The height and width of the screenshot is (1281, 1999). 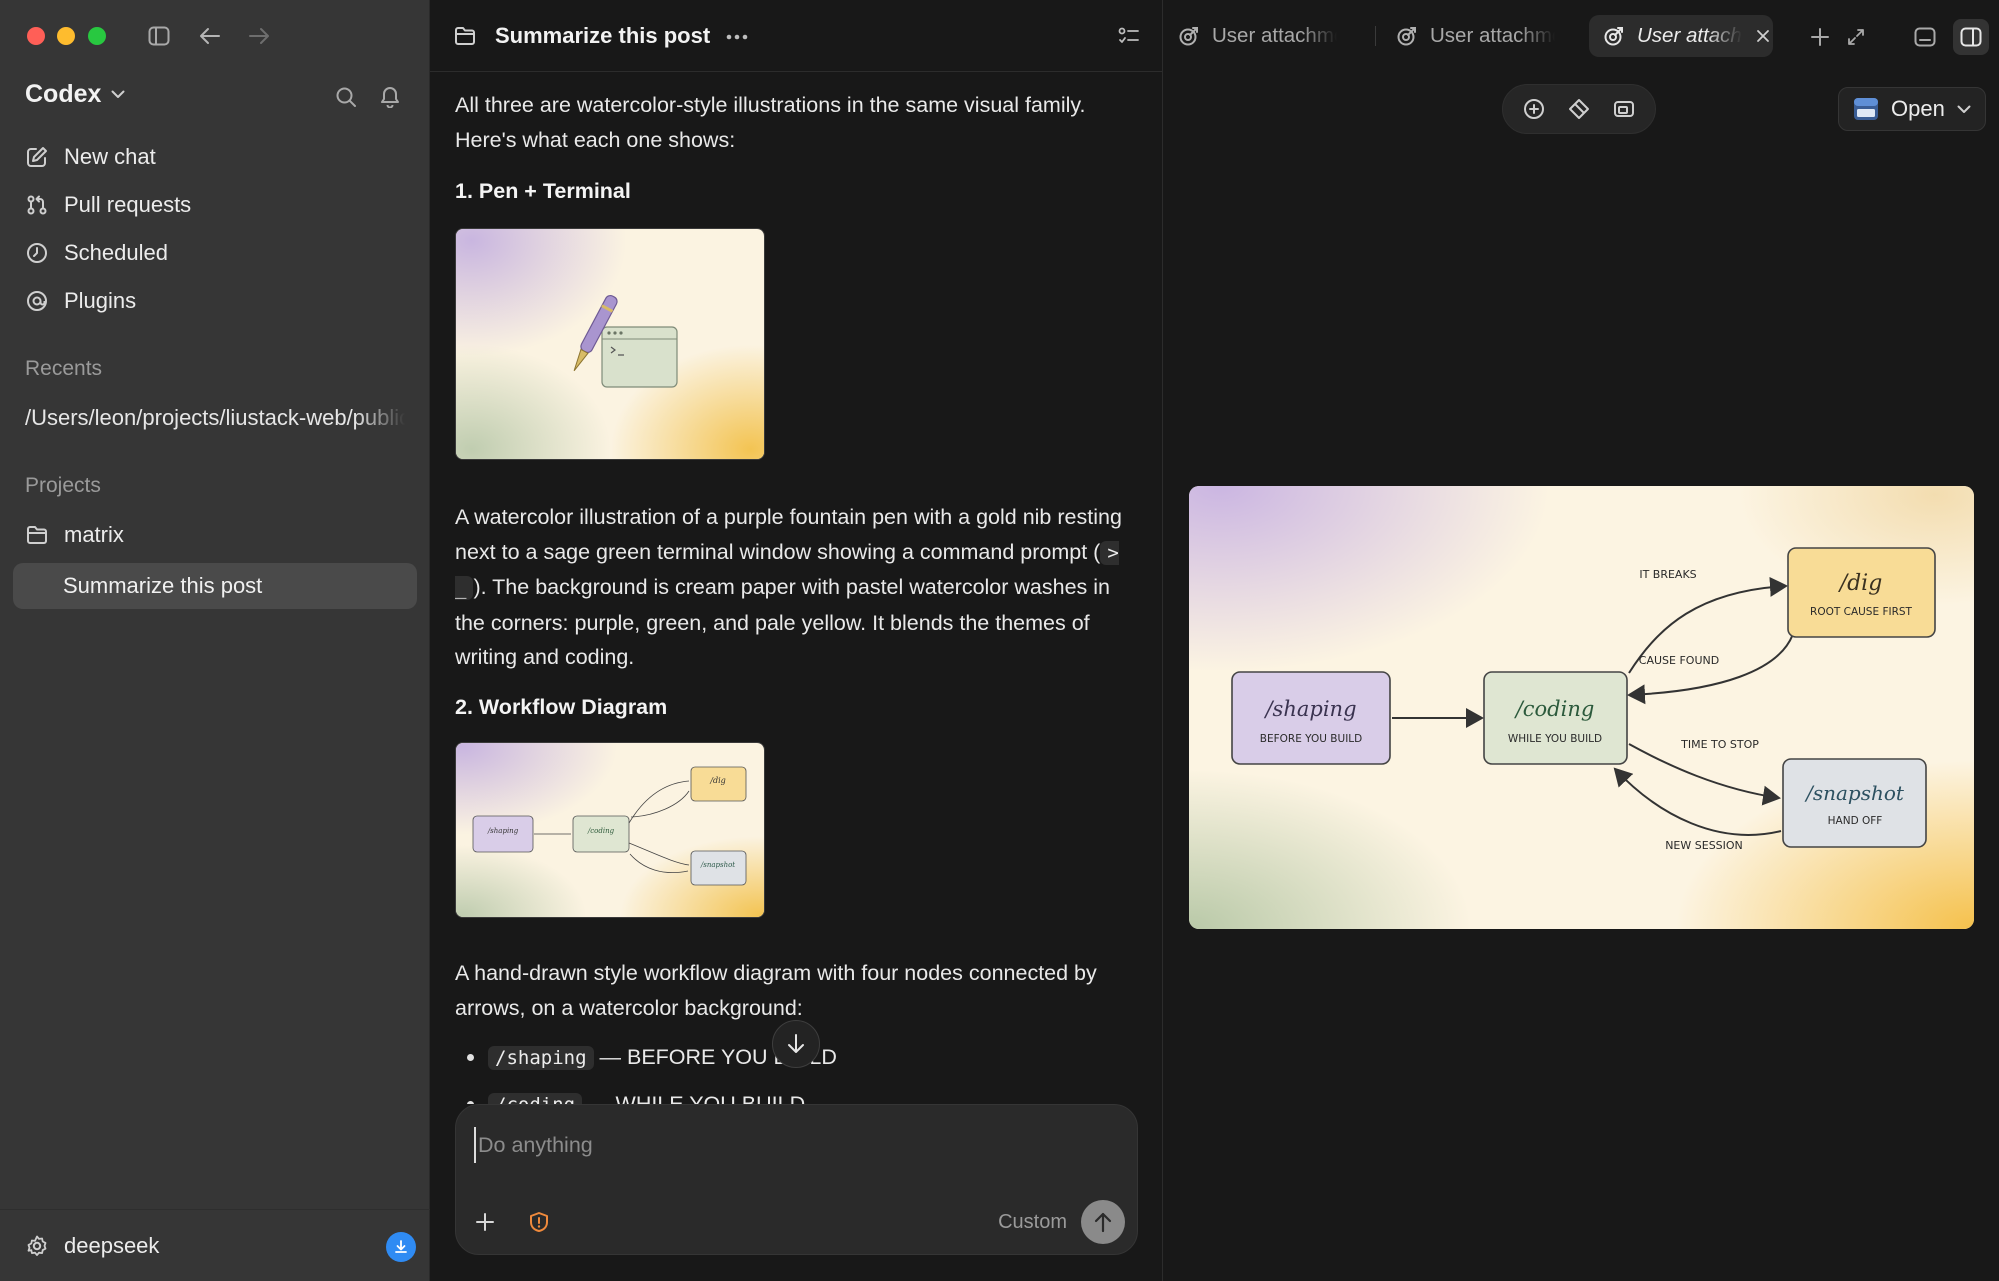 I want to click on scroll-to-bottom-button, so click(x=796, y=1044).